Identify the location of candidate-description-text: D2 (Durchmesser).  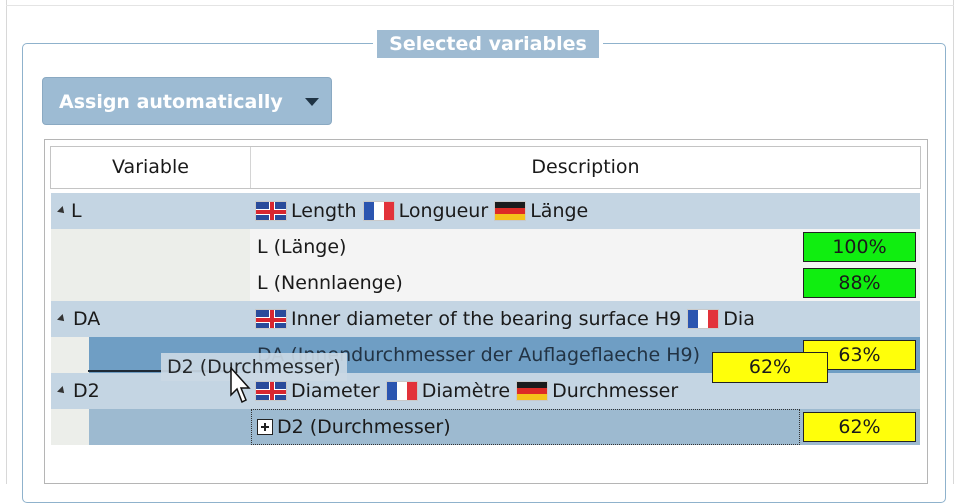
(364, 427).